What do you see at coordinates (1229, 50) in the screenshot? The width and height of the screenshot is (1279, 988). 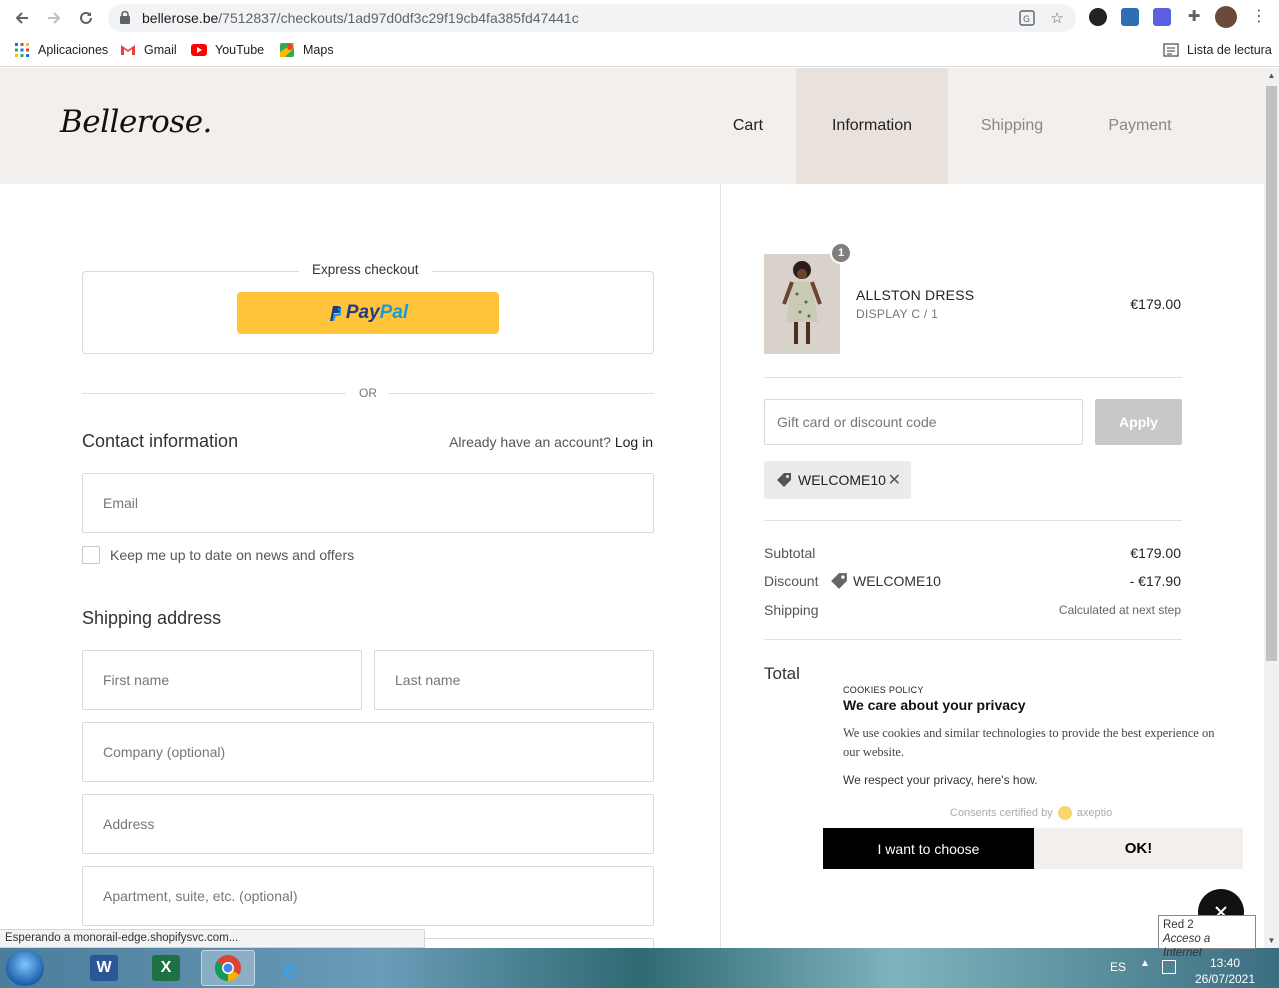 I see `reading-list-label: Lista de lectura` at bounding box center [1229, 50].